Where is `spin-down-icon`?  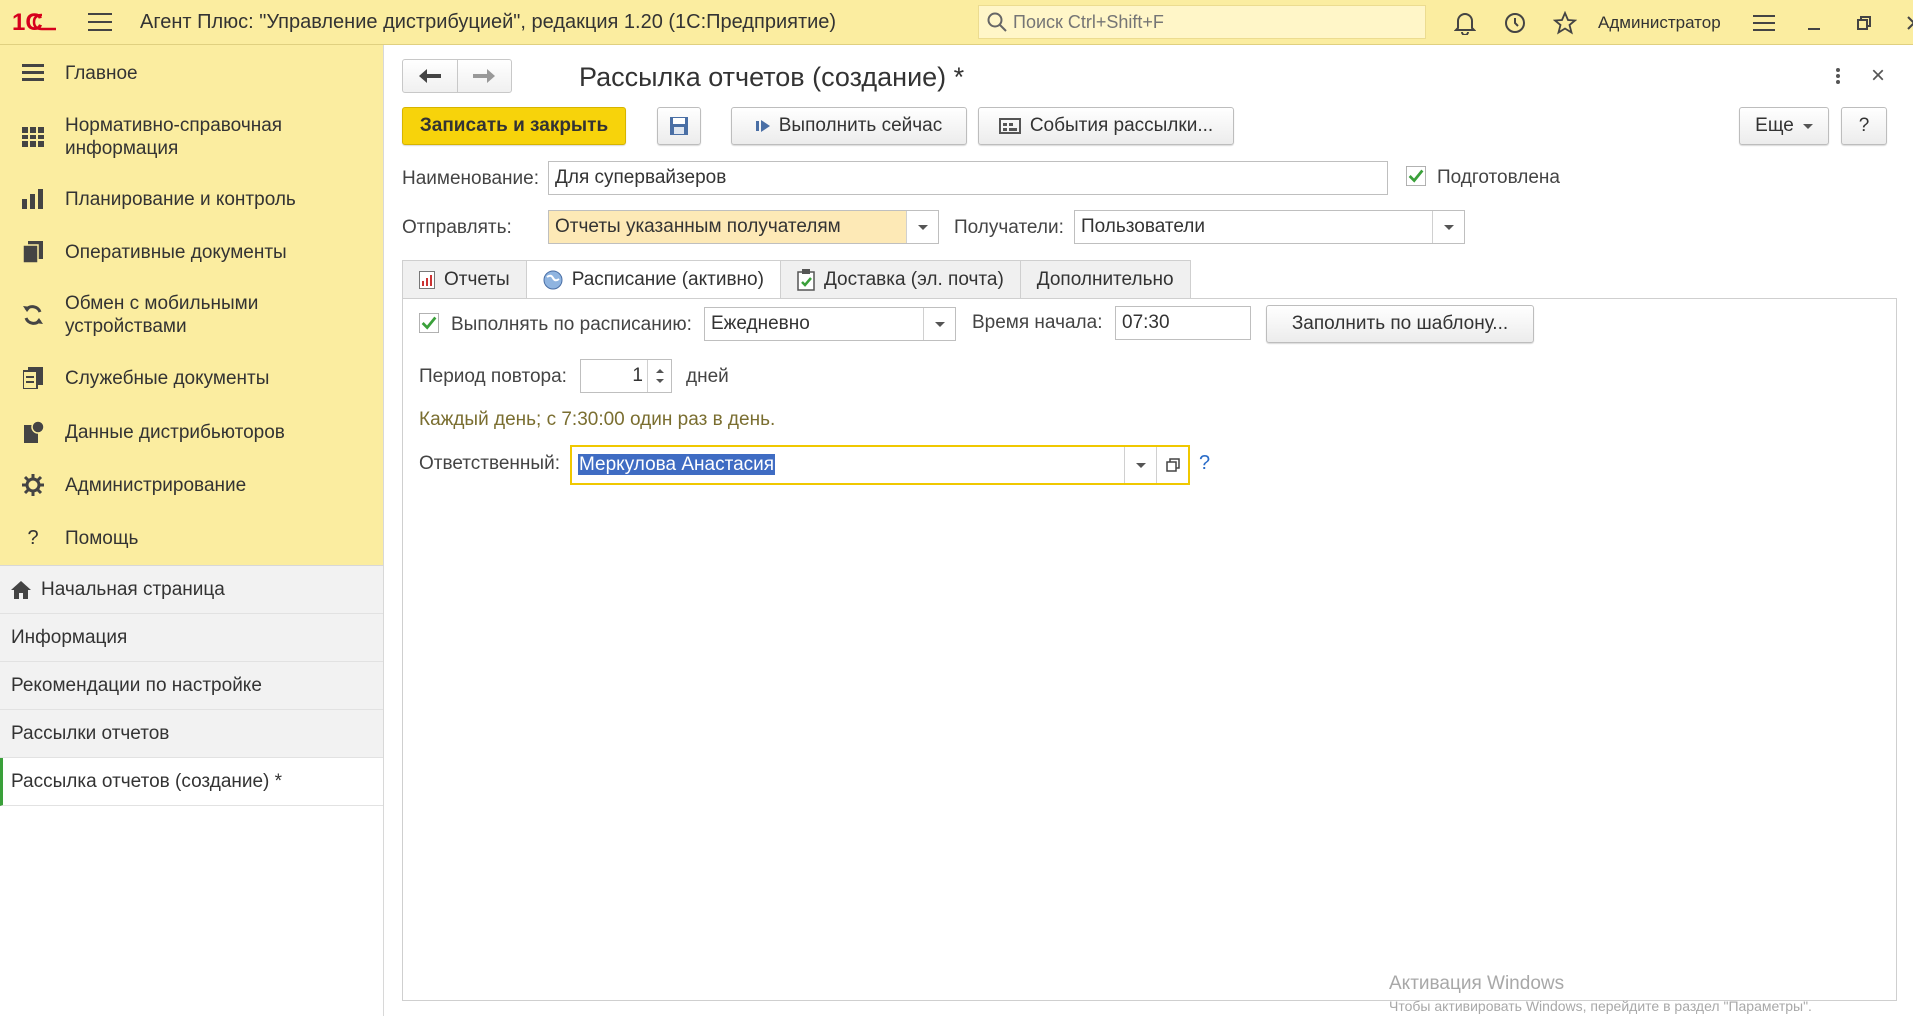
spin-down-icon is located at coordinates (659, 381).